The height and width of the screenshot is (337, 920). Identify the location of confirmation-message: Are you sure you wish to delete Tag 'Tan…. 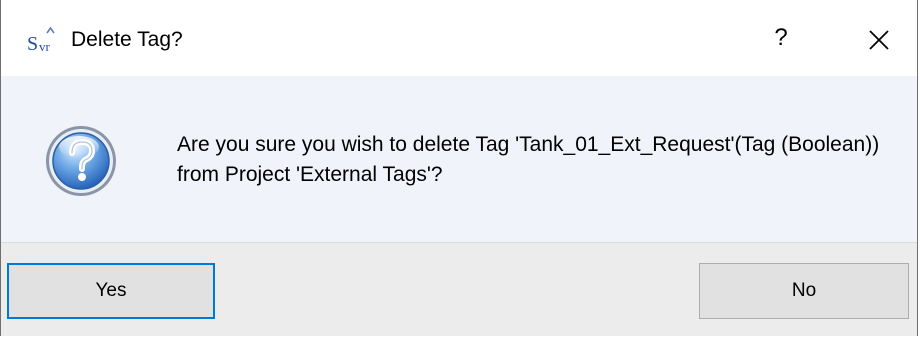
(528, 159).